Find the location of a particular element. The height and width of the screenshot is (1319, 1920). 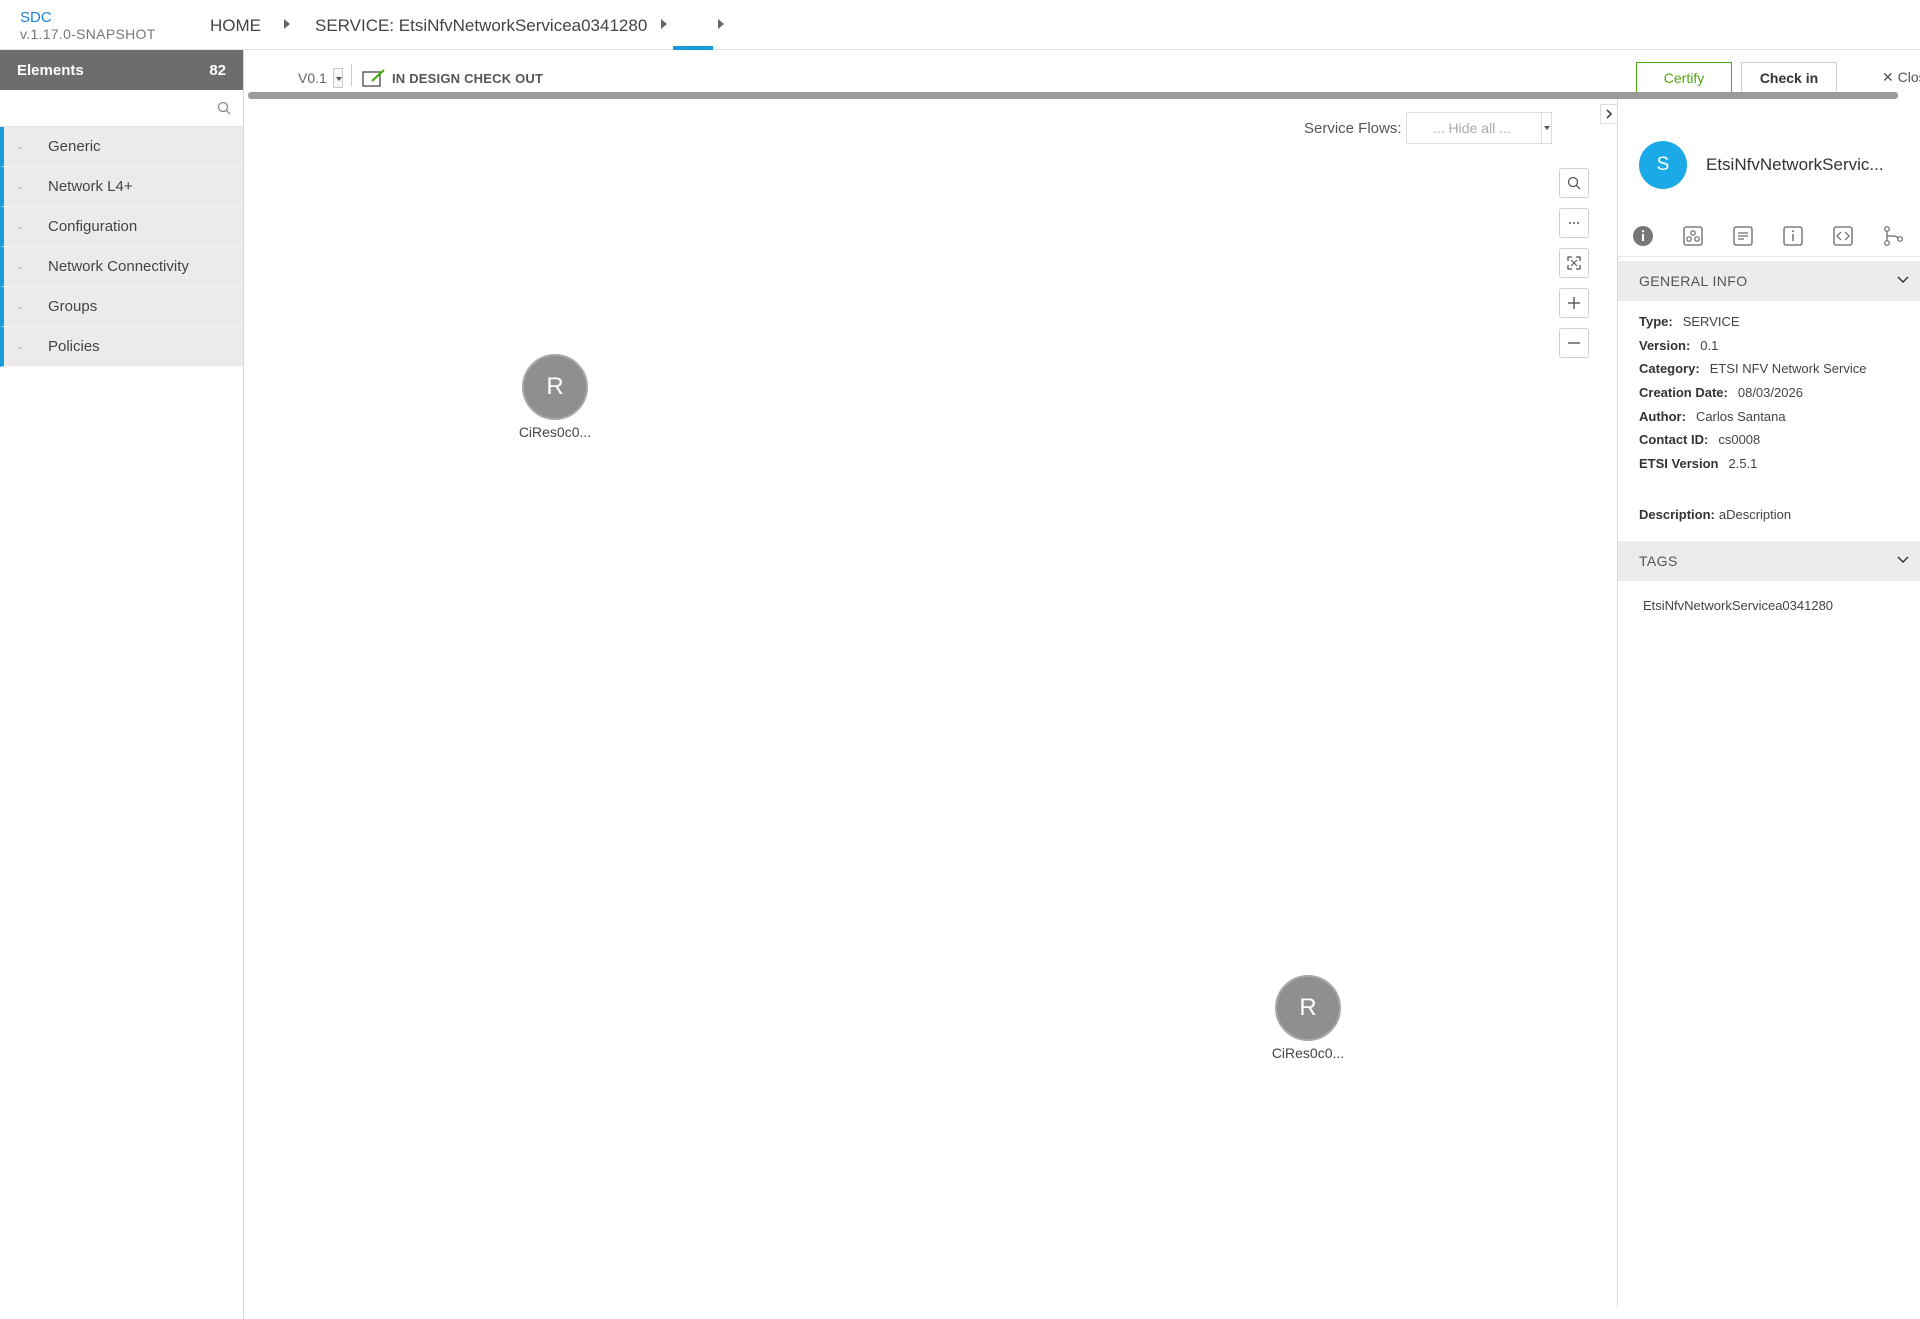

tab-info is located at coordinates (1643, 236).